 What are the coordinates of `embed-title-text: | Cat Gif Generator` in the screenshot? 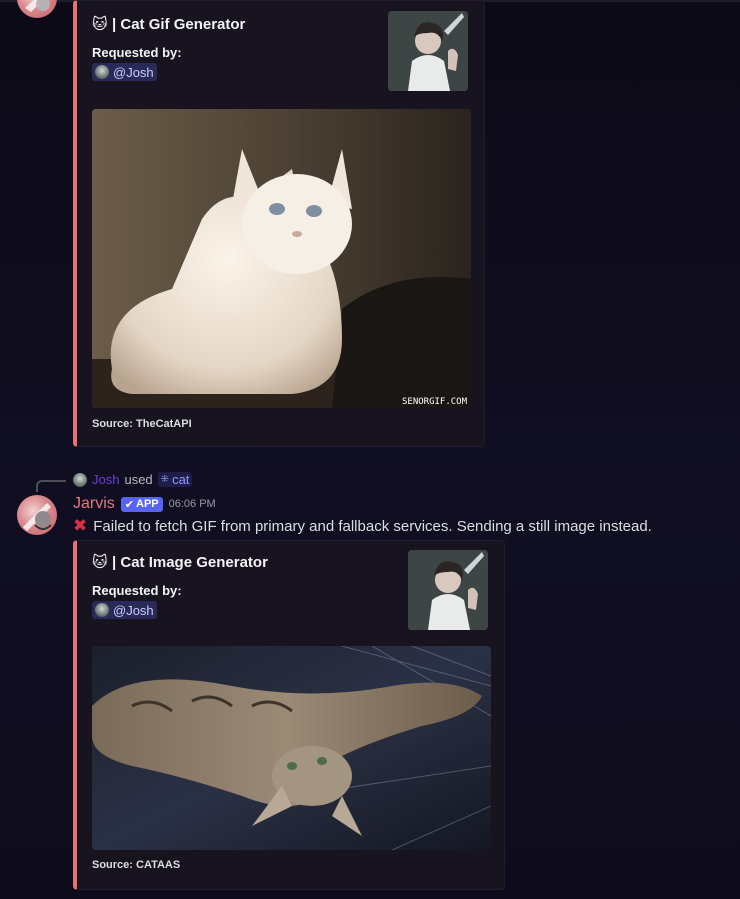 It's located at (179, 24).